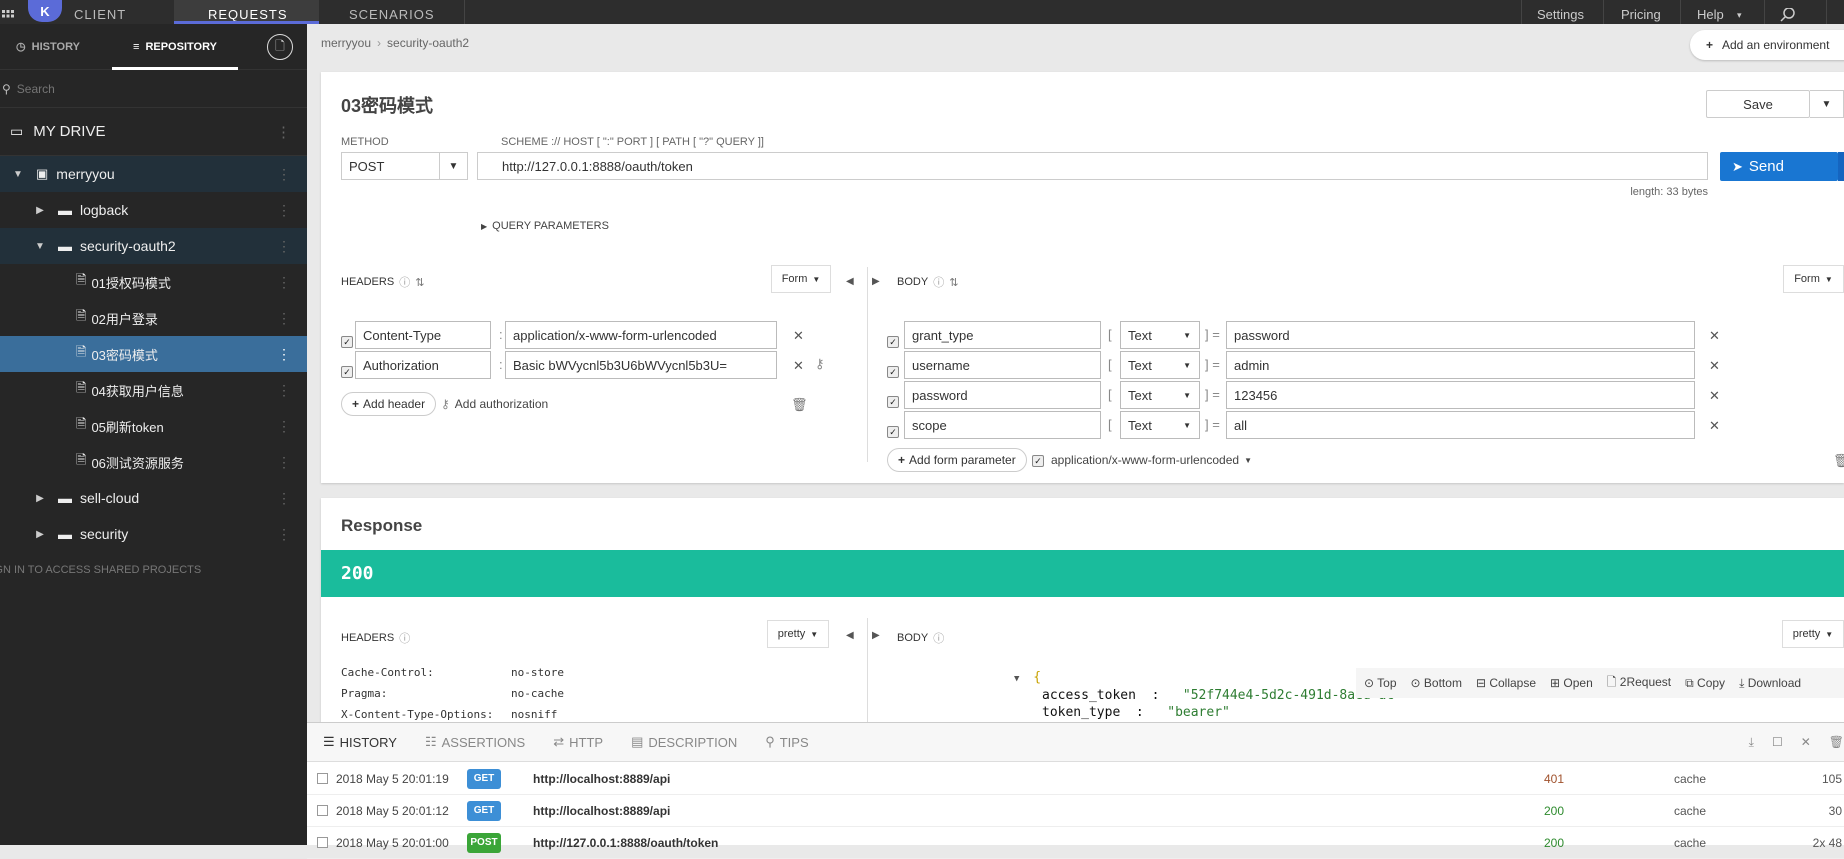 Image resolution: width=1844 pixels, height=859 pixels. I want to click on body-param-value: 123456, so click(1460, 395).